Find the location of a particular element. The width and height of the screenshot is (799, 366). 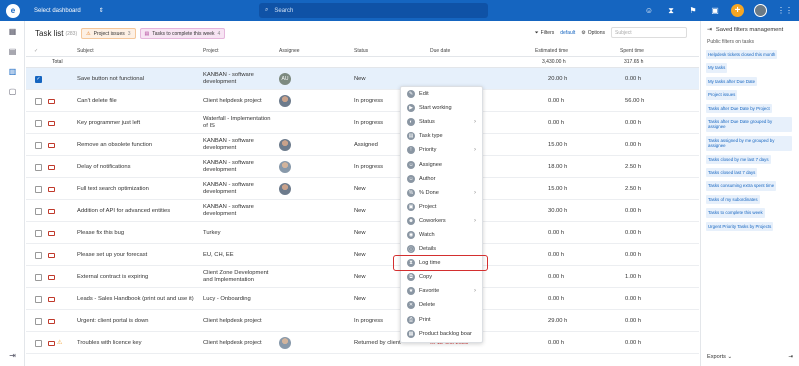

saved-filter-link: Tasks to complete this week is located at coordinates (735, 213).